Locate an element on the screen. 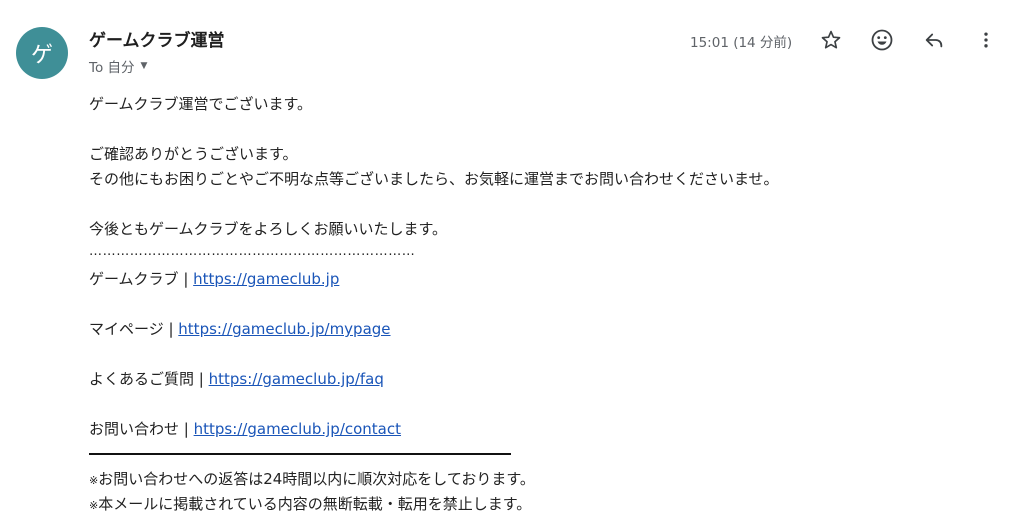 This screenshot has height=532, width=1024. sender-name: ゲームクラブ運営 is located at coordinates (157, 38).